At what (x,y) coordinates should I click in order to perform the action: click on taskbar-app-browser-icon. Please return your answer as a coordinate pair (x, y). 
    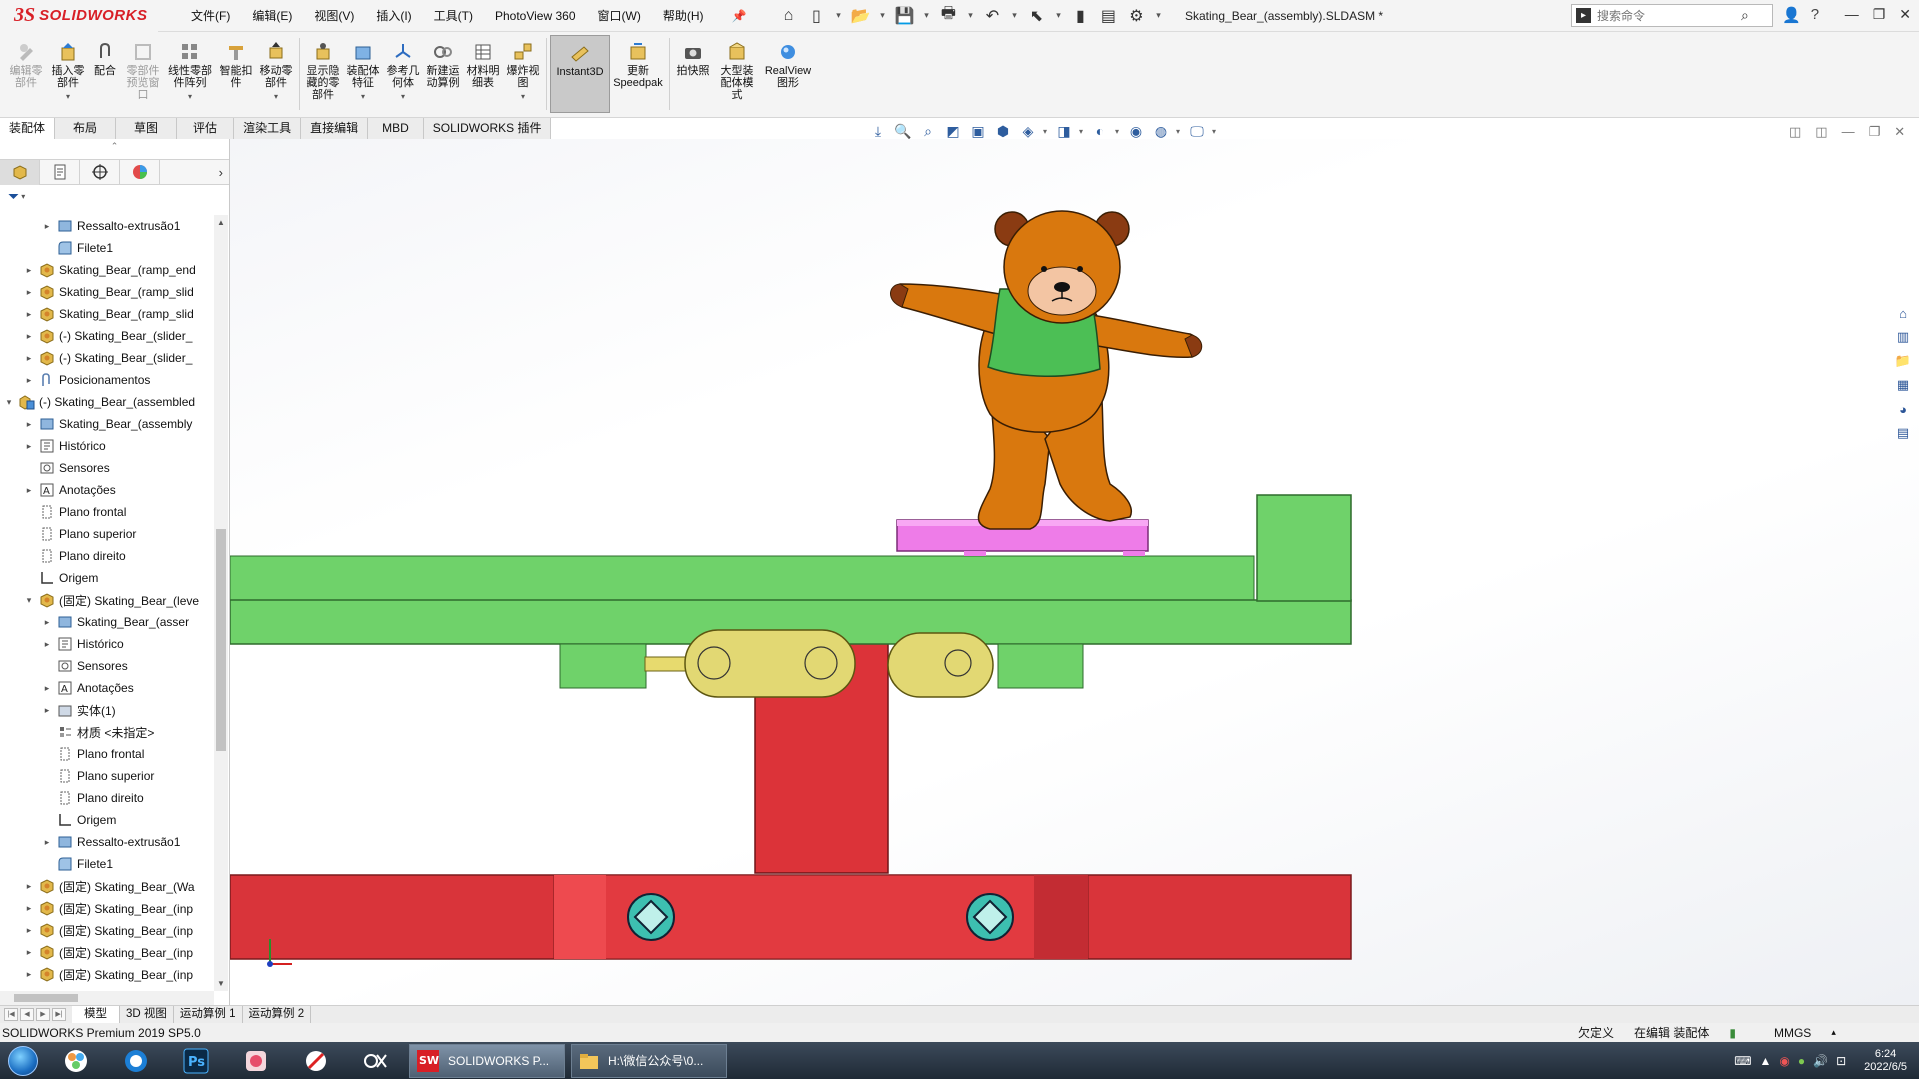
    Looking at the image, I should click on (136, 1061).